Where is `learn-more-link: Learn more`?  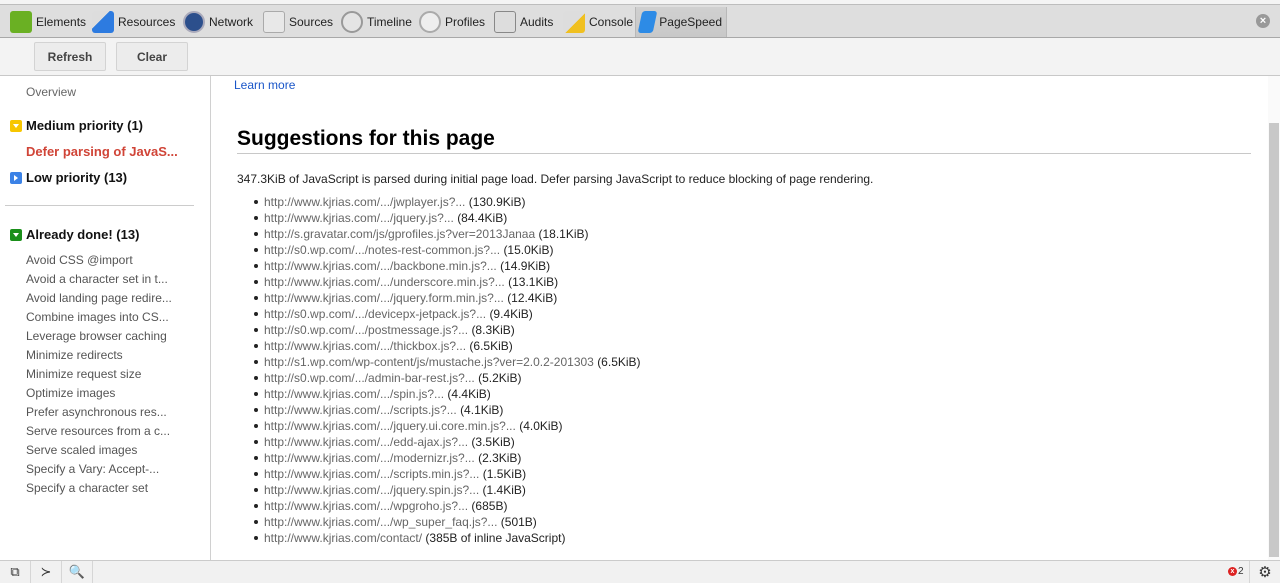 learn-more-link: Learn more is located at coordinates (264, 85).